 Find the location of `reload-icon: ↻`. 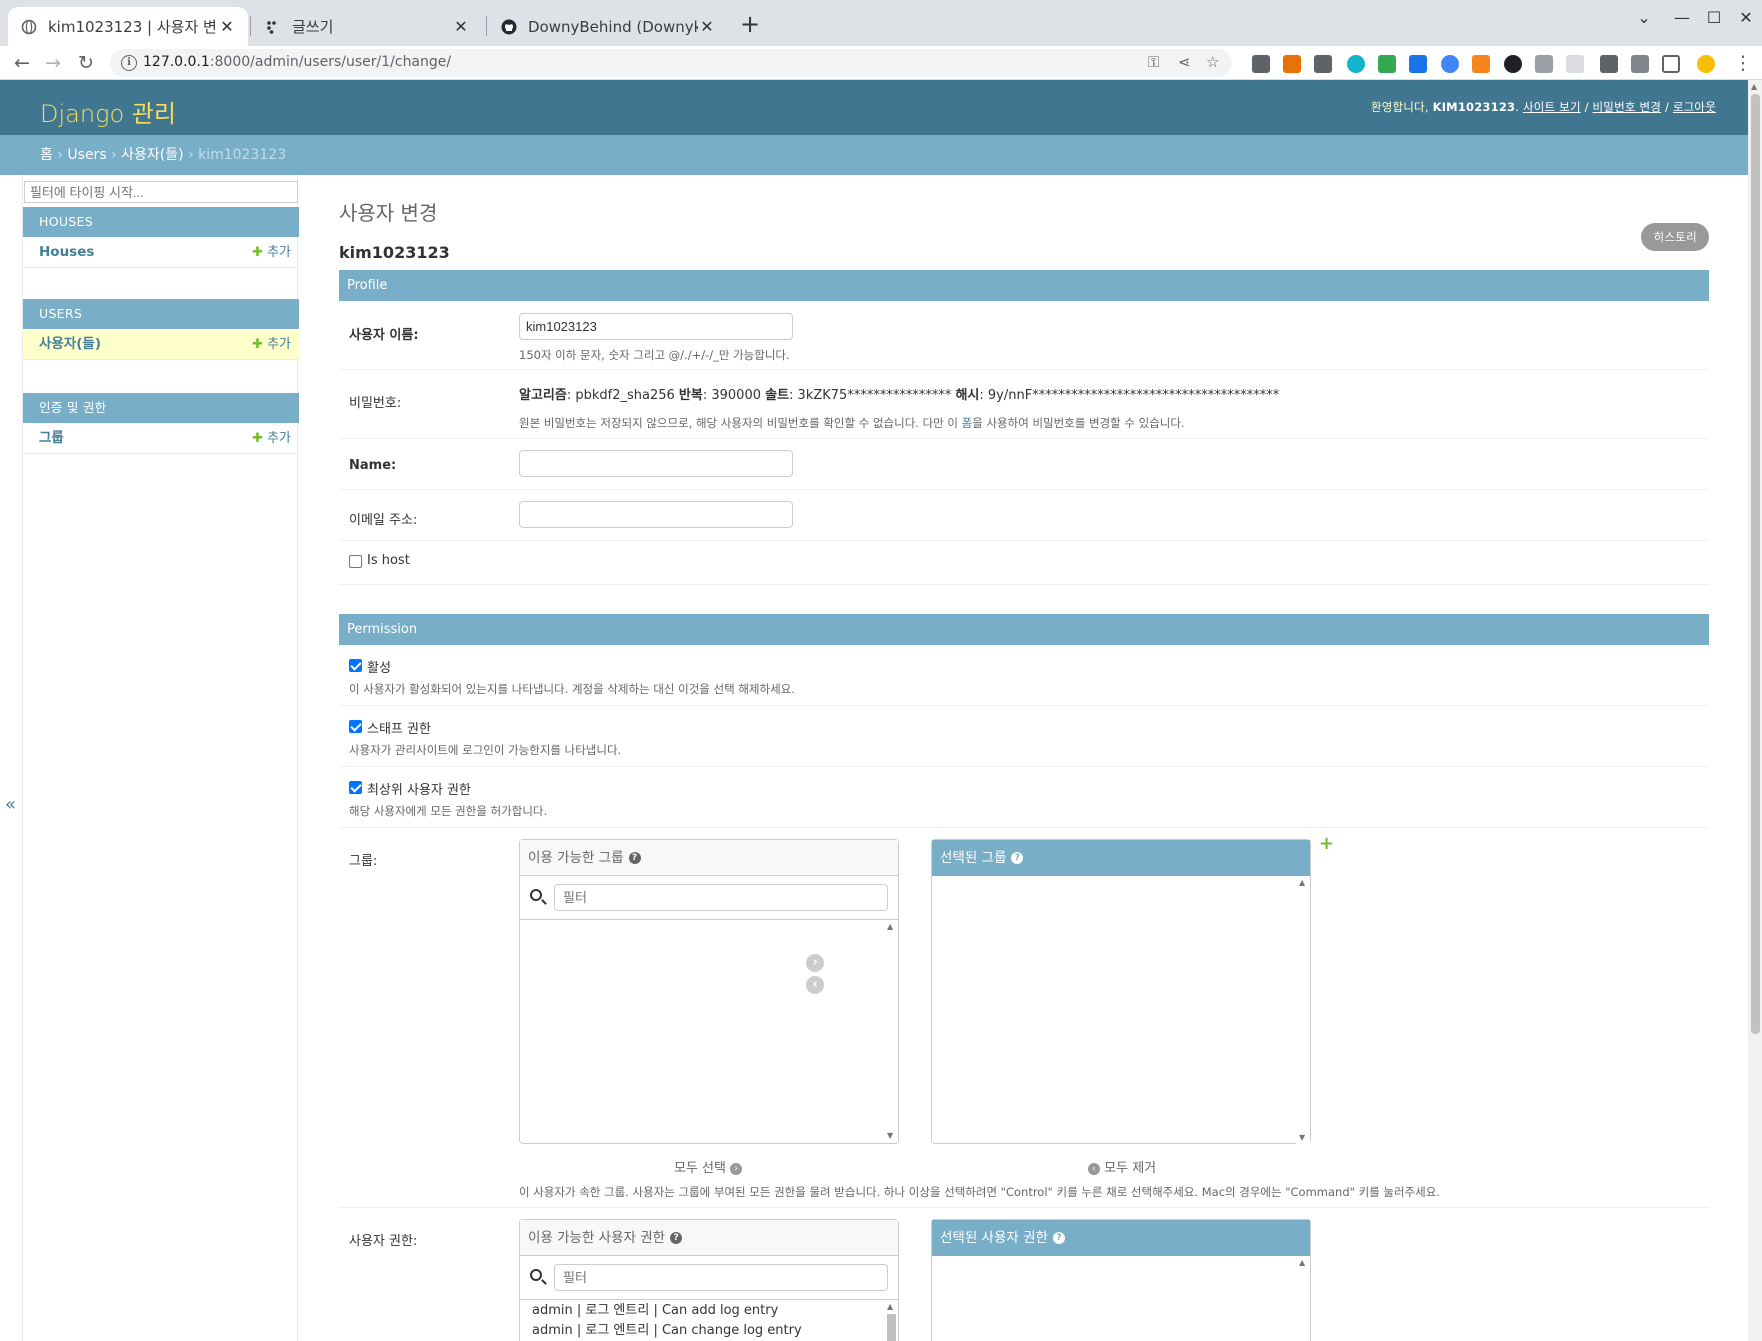

reload-icon: ↻ is located at coordinates (86, 63).